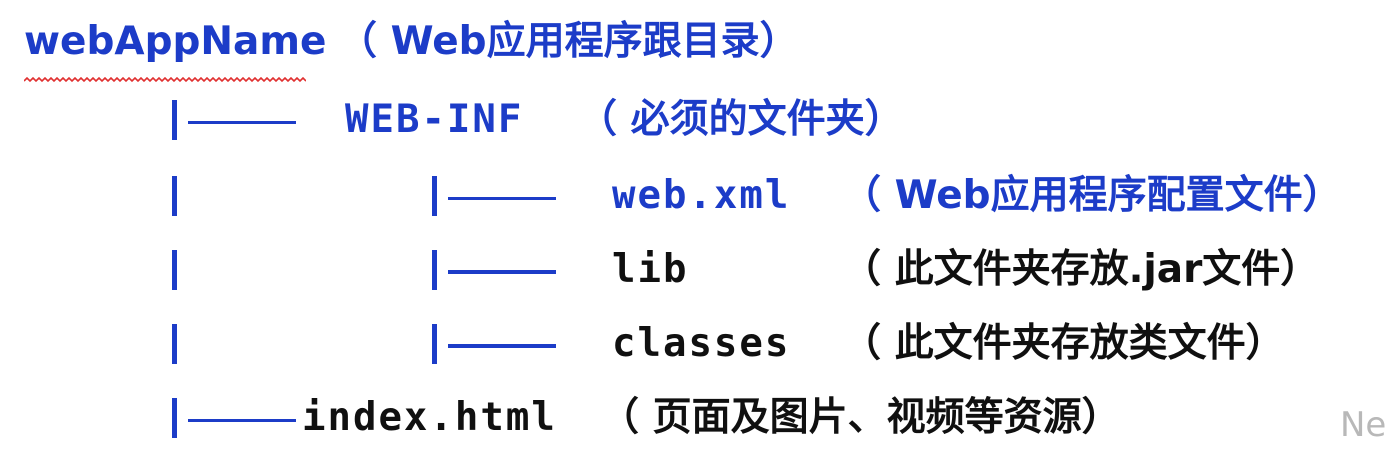 Image resolution: width=1391 pixels, height=449 pixels. What do you see at coordinates (568, 41) in the screenshot?
I see `root-description: （ Web应用程序跟目录）` at bounding box center [568, 41].